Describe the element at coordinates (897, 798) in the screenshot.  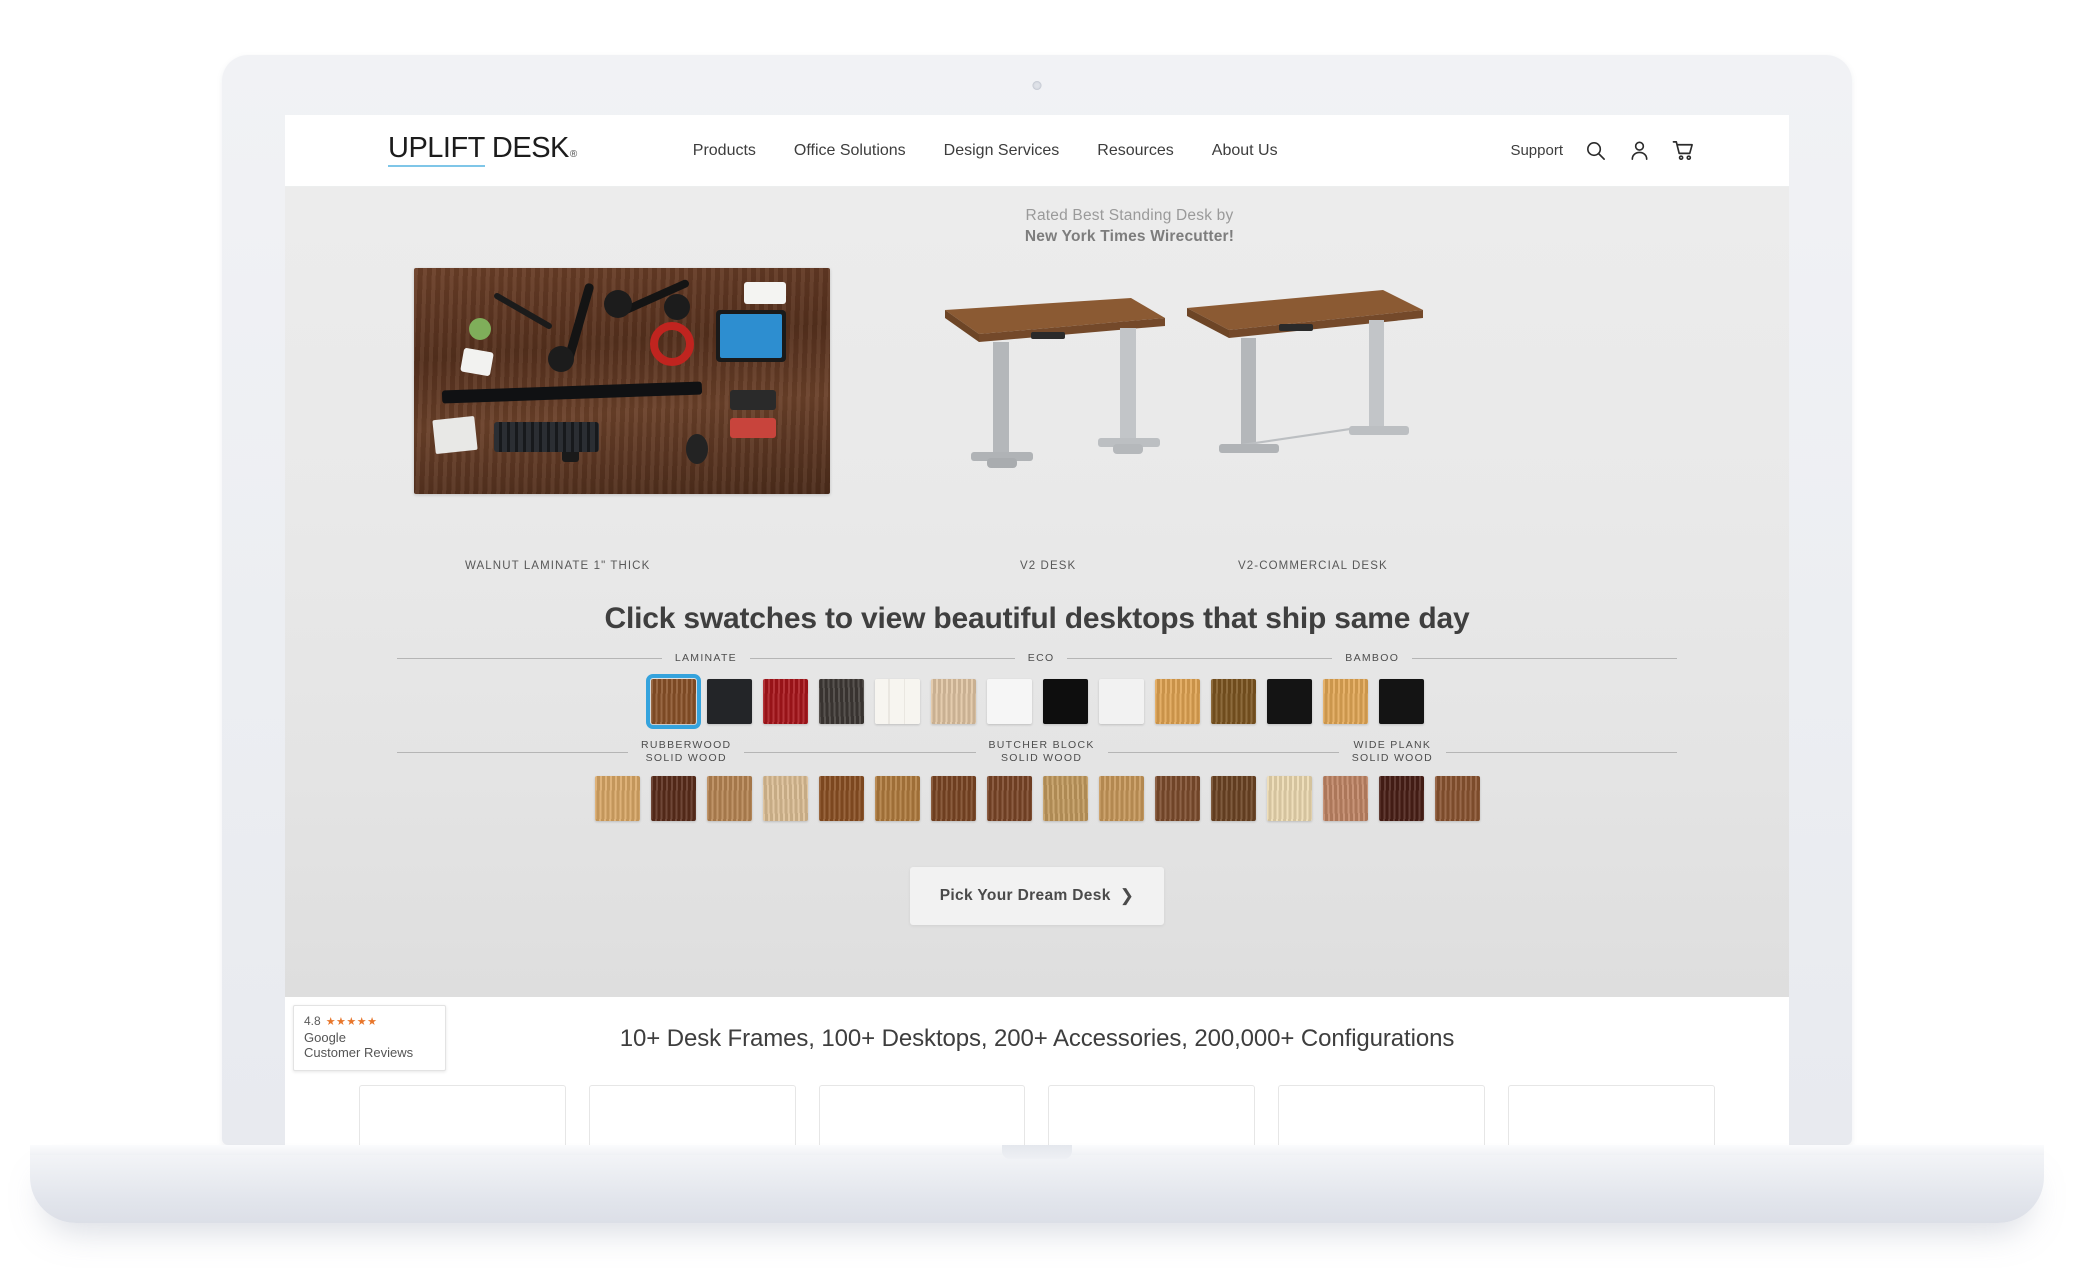
I see `swatch-butcher-block-herringbone` at that location.